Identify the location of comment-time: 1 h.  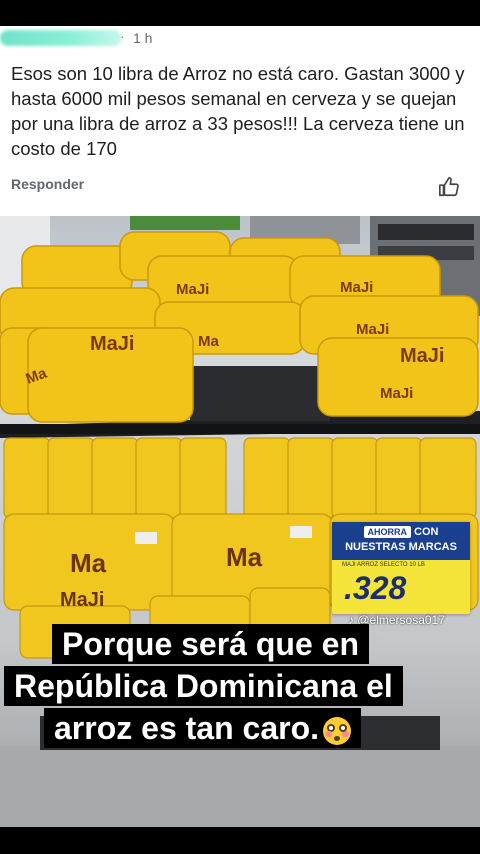
(143, 38).